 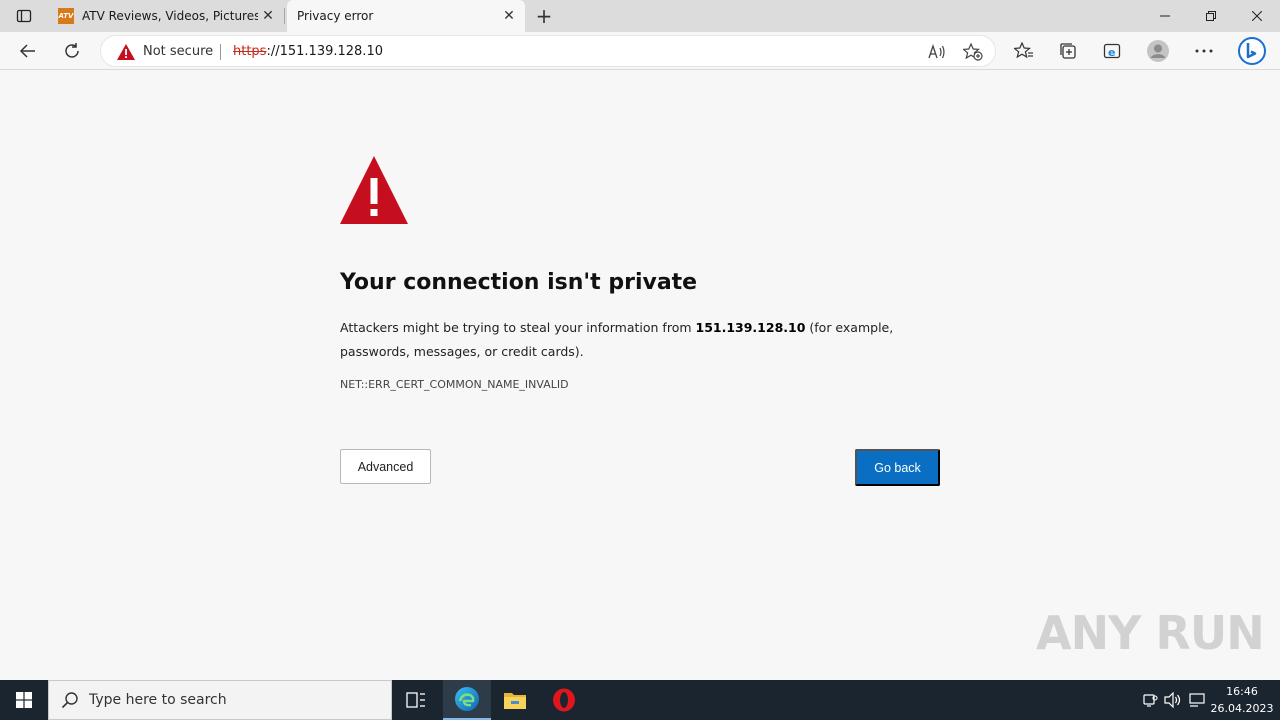 I want to click on host-name: 151.139.128.10, so click(x=750, y=327).